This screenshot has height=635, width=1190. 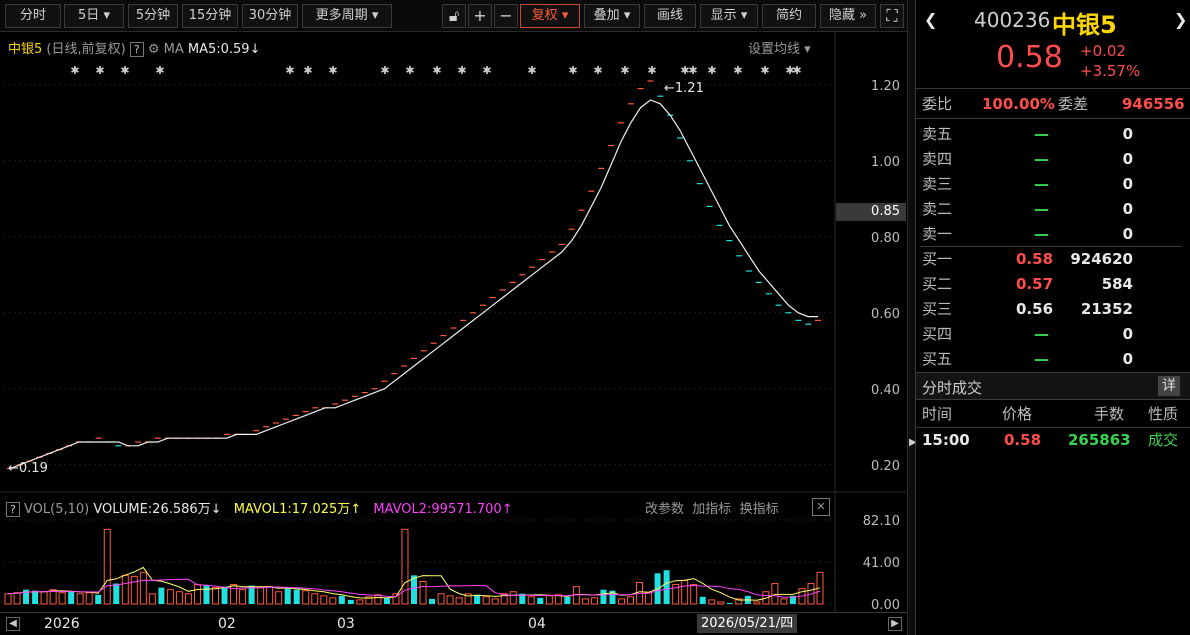 What do you see at coordinates (606, 15) in the screenshot?
I see `overlay-label: 叠加` at bounding box center [606, 15].